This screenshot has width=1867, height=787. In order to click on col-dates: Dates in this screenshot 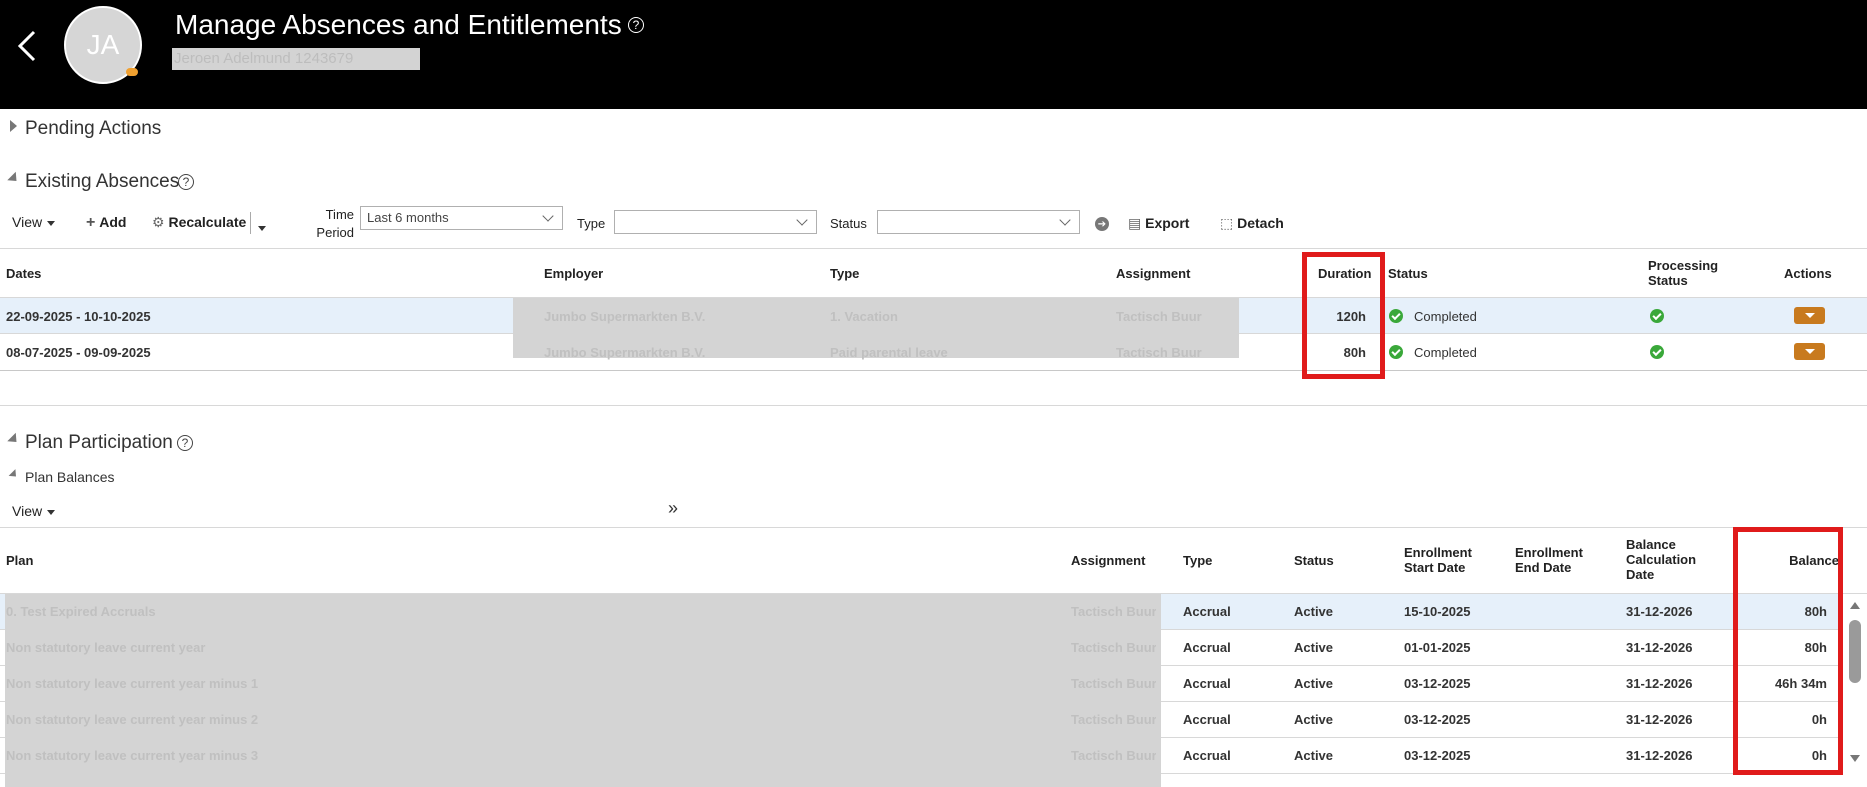, I will do `click(23, 273)`.